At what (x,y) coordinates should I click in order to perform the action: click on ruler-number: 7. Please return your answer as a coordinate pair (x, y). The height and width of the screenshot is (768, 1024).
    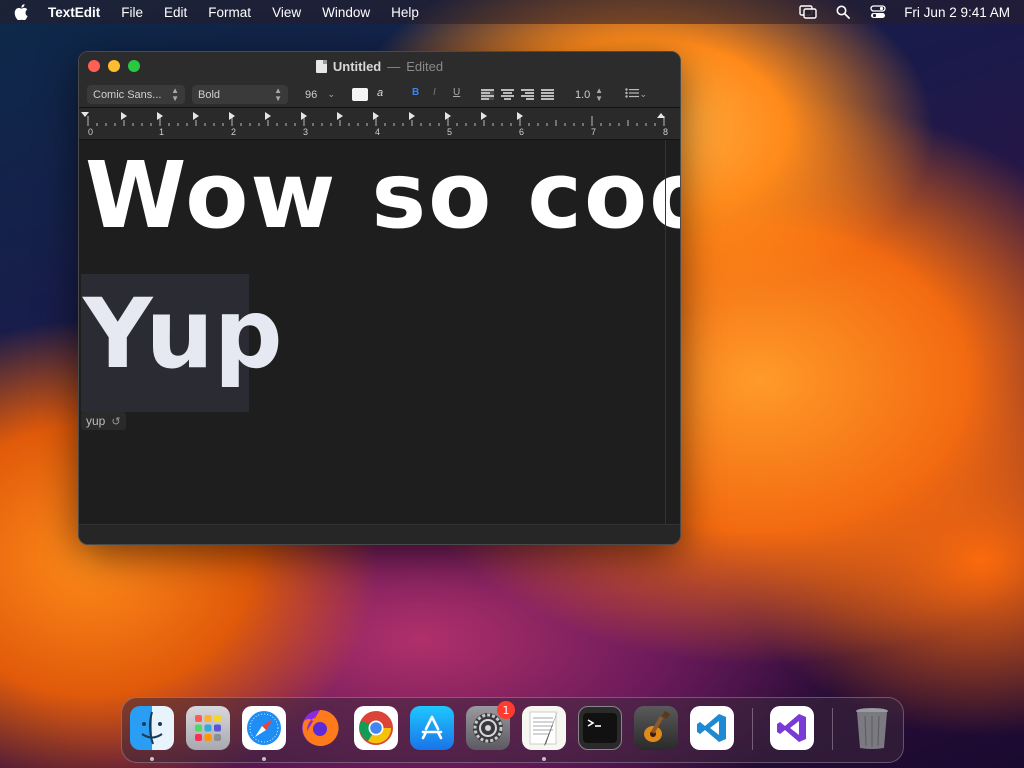
    Looking at the image, I should click on (594, 132).